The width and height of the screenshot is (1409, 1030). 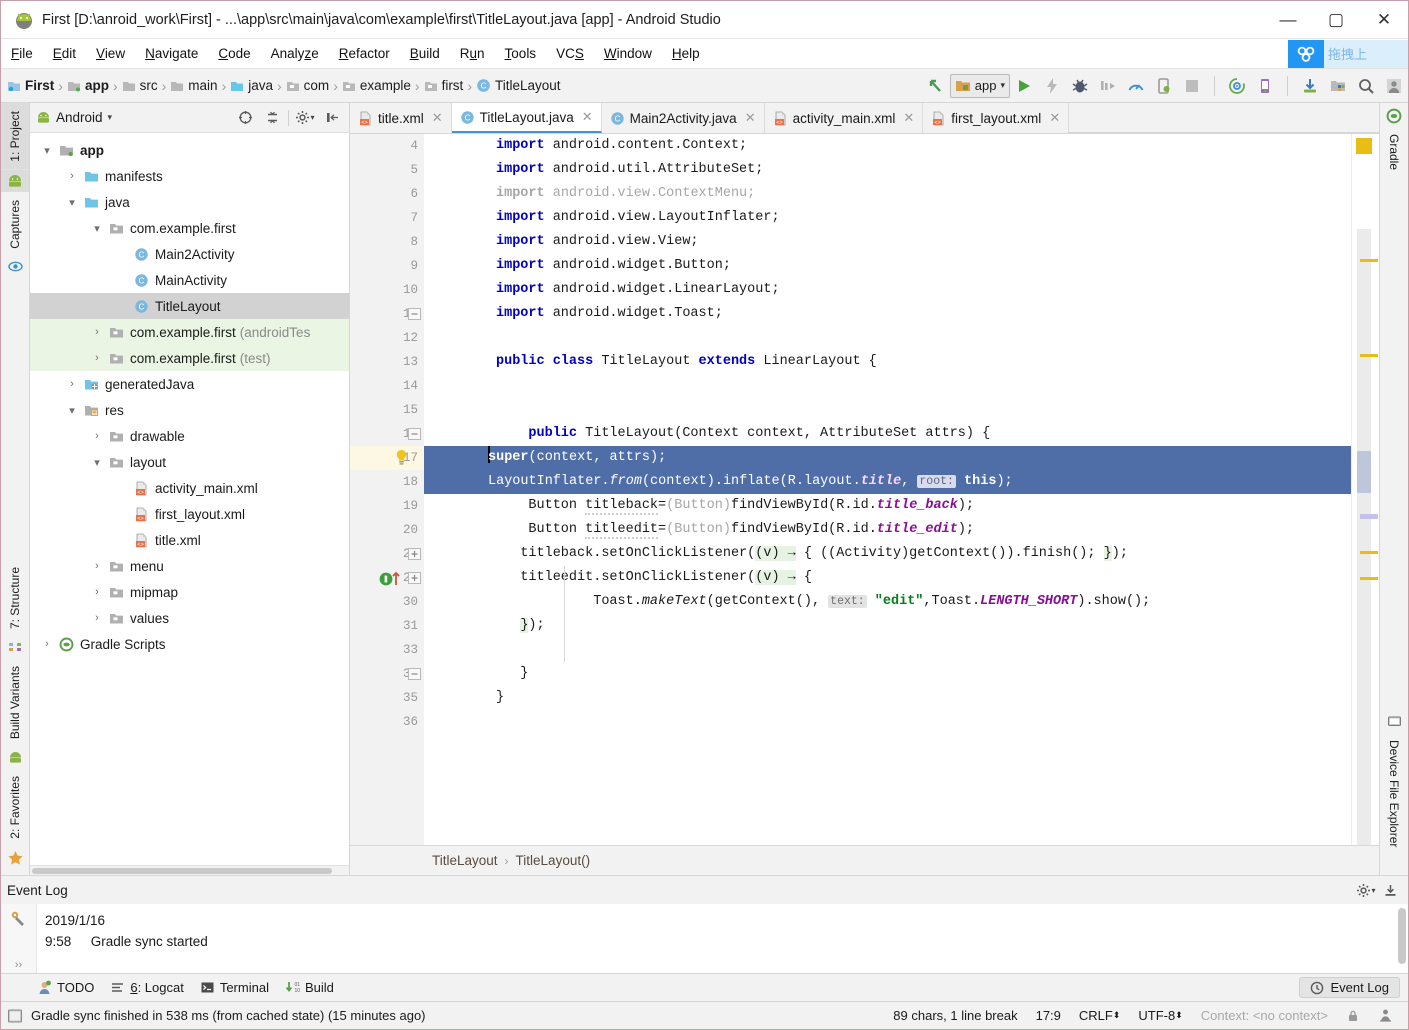 I want to click on event-log-button: Event Log, so click(x=1349, y=987).